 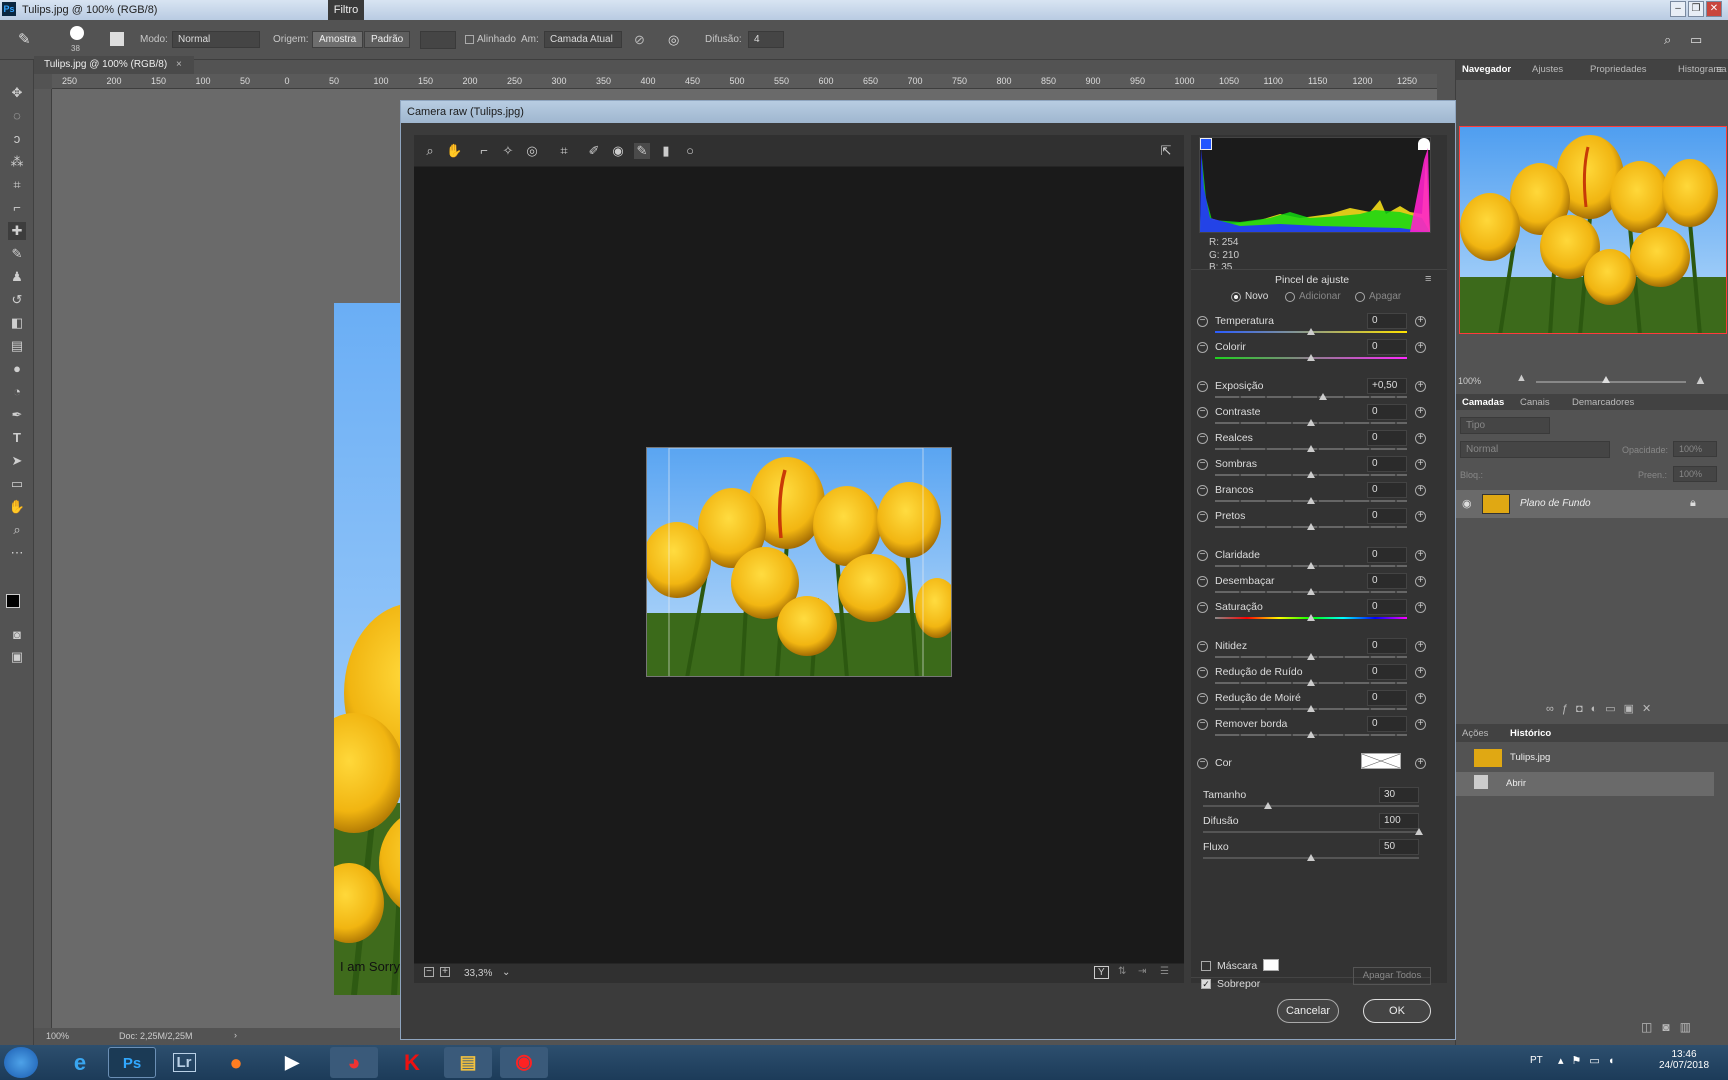 What do you see at coordinates (1547, 69) in the screenshot?
I see `panel-tab: Ajustes` at bounding box center [1547, 69].